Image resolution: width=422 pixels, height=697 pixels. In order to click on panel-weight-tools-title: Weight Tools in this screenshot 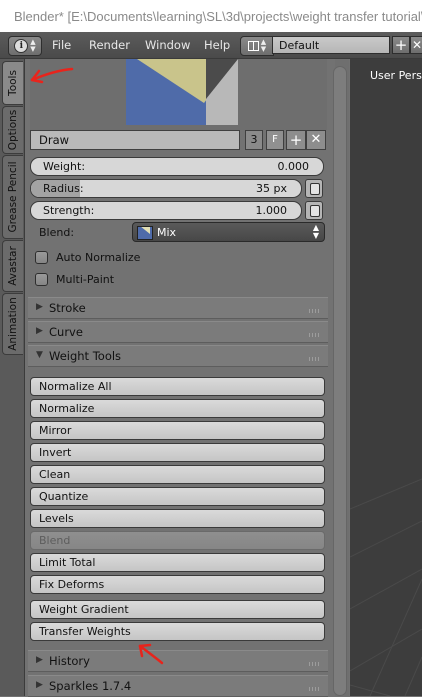, I will do `click(85, 356)`.